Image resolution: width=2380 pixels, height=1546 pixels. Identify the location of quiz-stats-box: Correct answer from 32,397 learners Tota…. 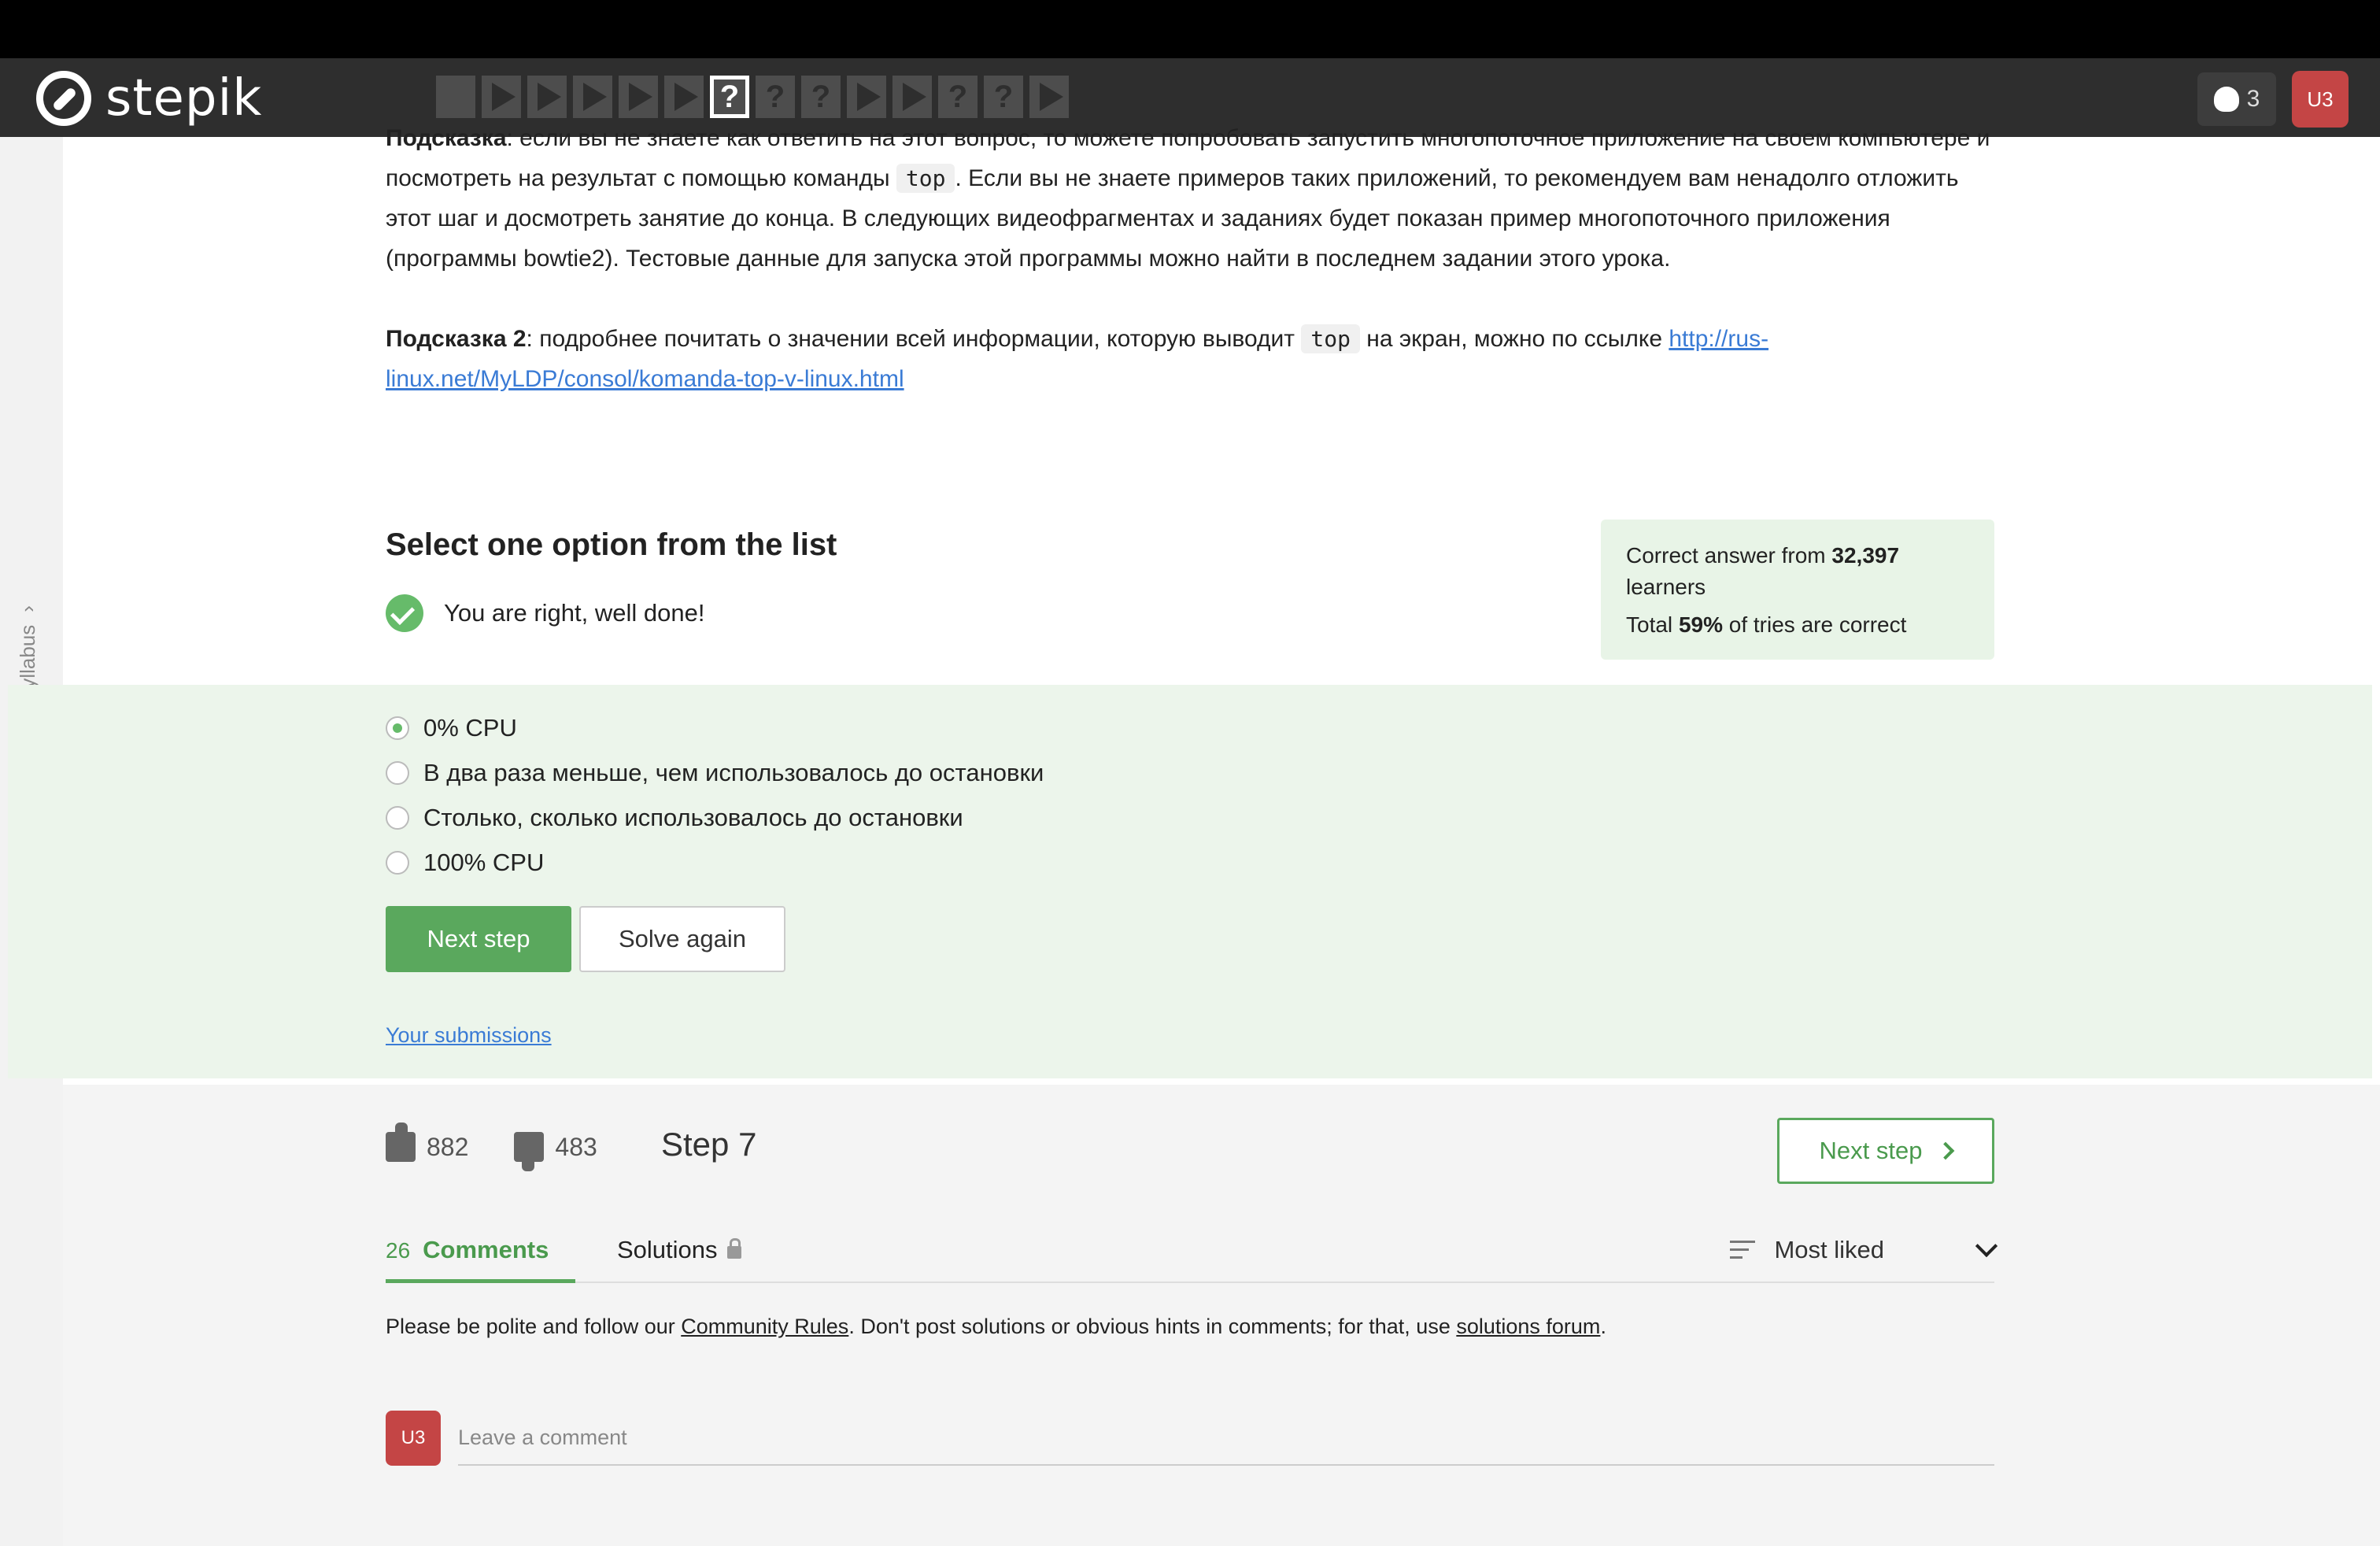
(1797, 590).